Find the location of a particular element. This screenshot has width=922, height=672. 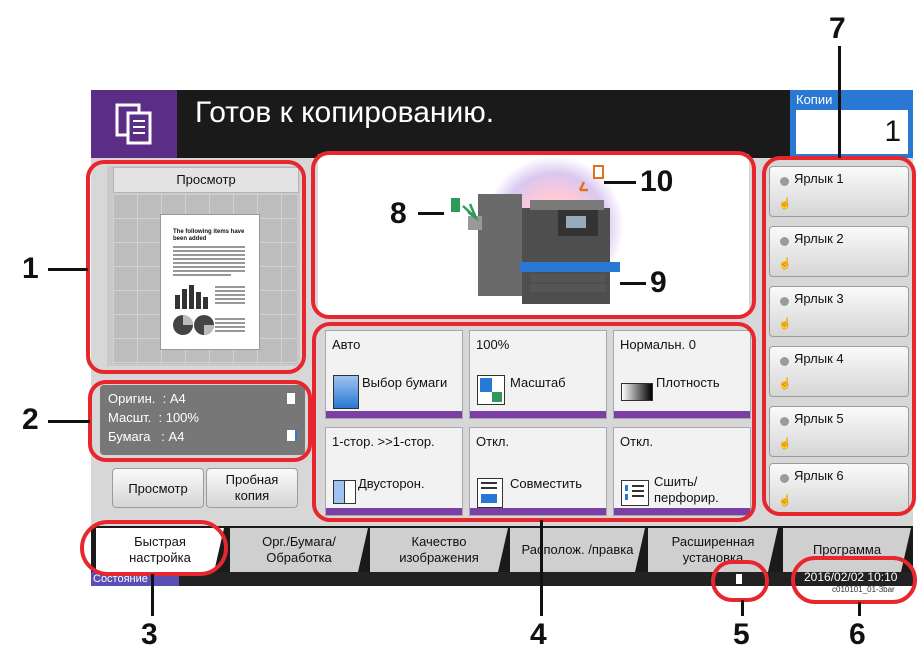

datetime: 2016/02/02 10:10 is located at coordinates (851, 577).